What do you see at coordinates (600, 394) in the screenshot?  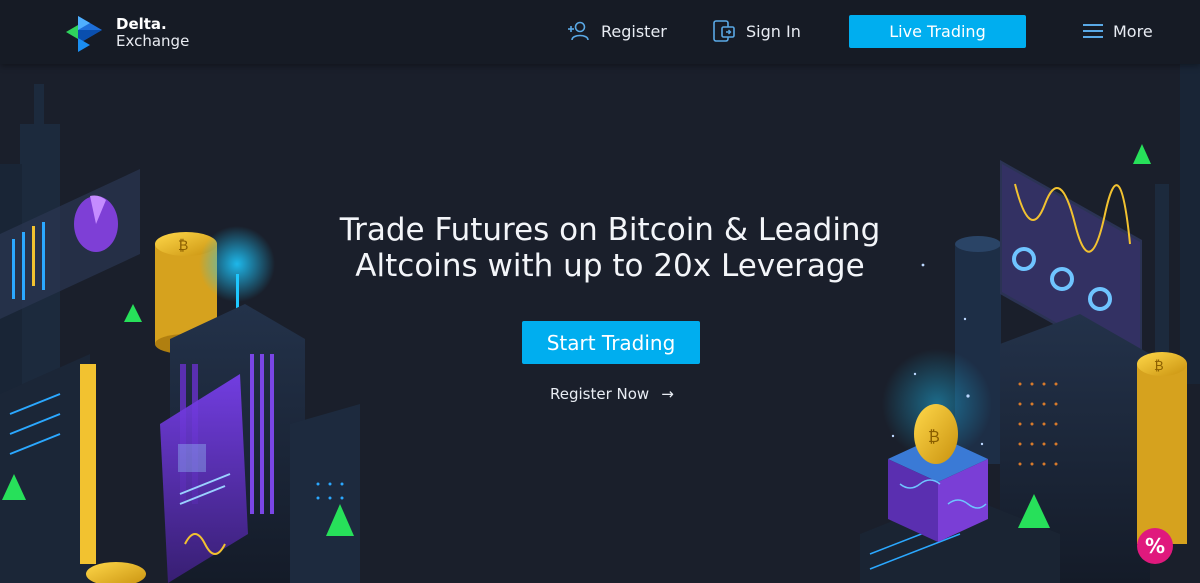 I see `register-now-label: Register Now` at bounding box center [600, 394].